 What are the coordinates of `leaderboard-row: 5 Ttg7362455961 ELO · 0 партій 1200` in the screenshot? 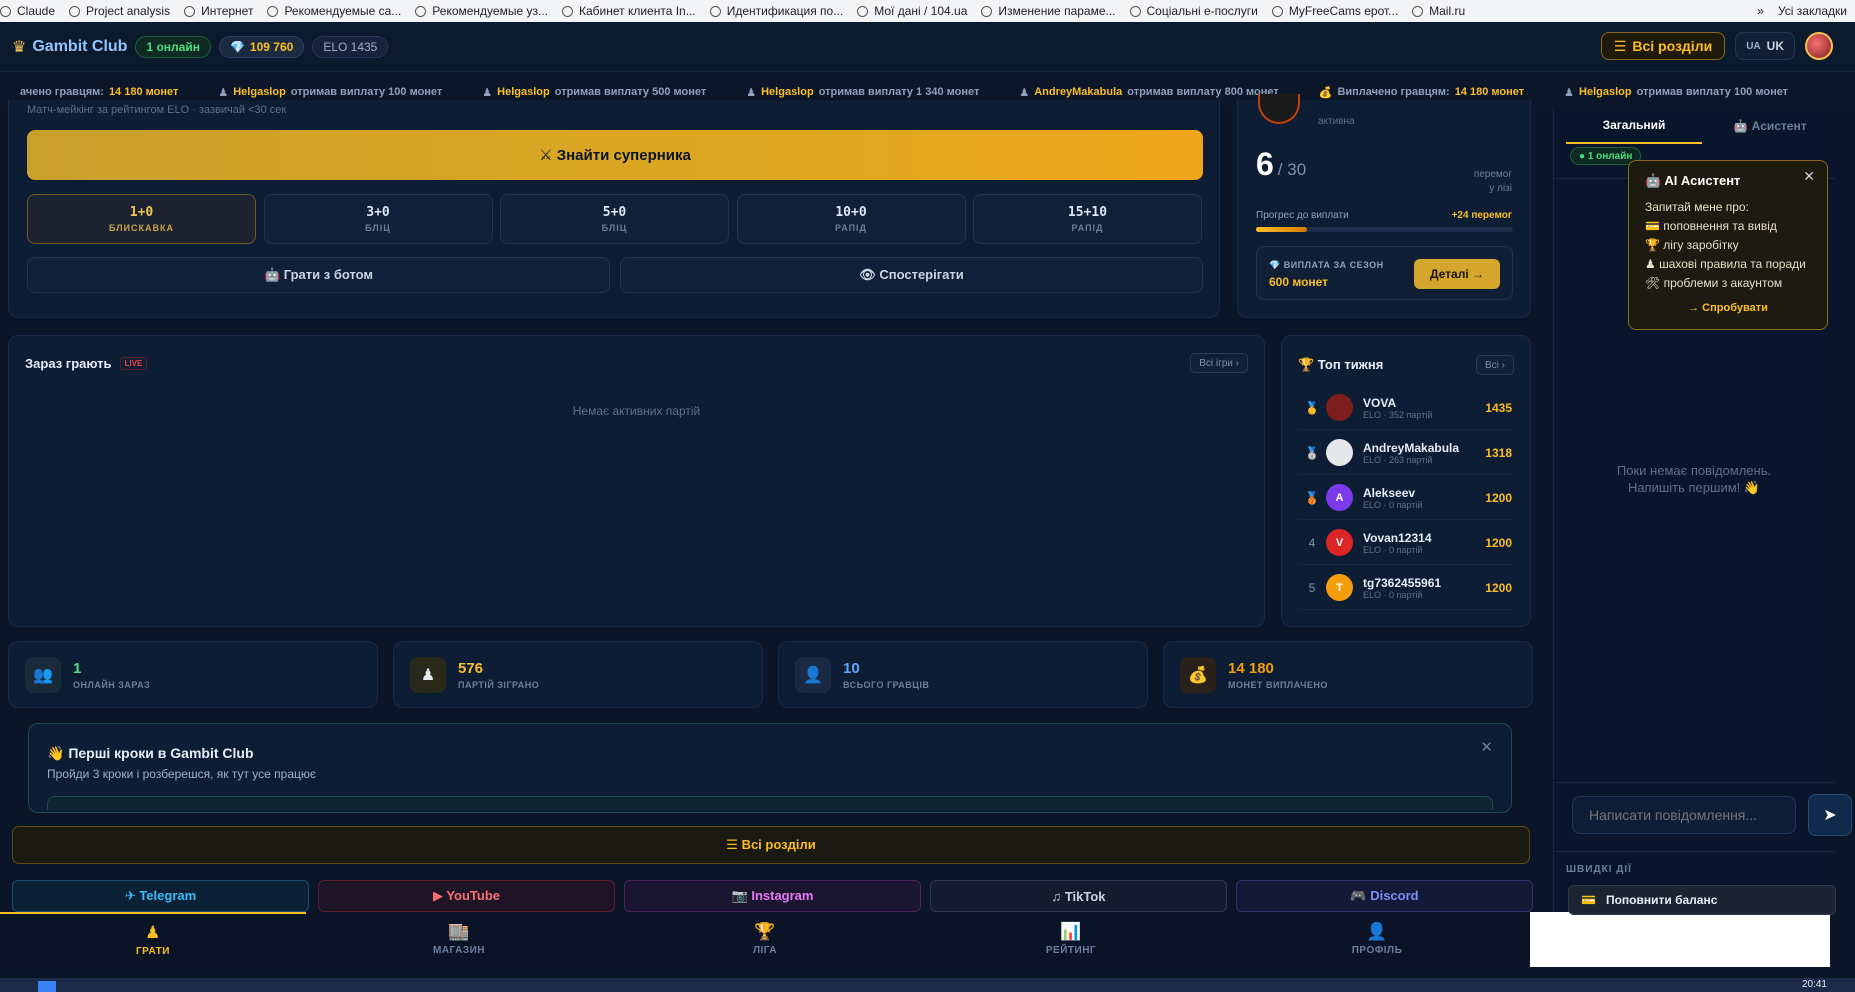 It's located at (1405, 588).